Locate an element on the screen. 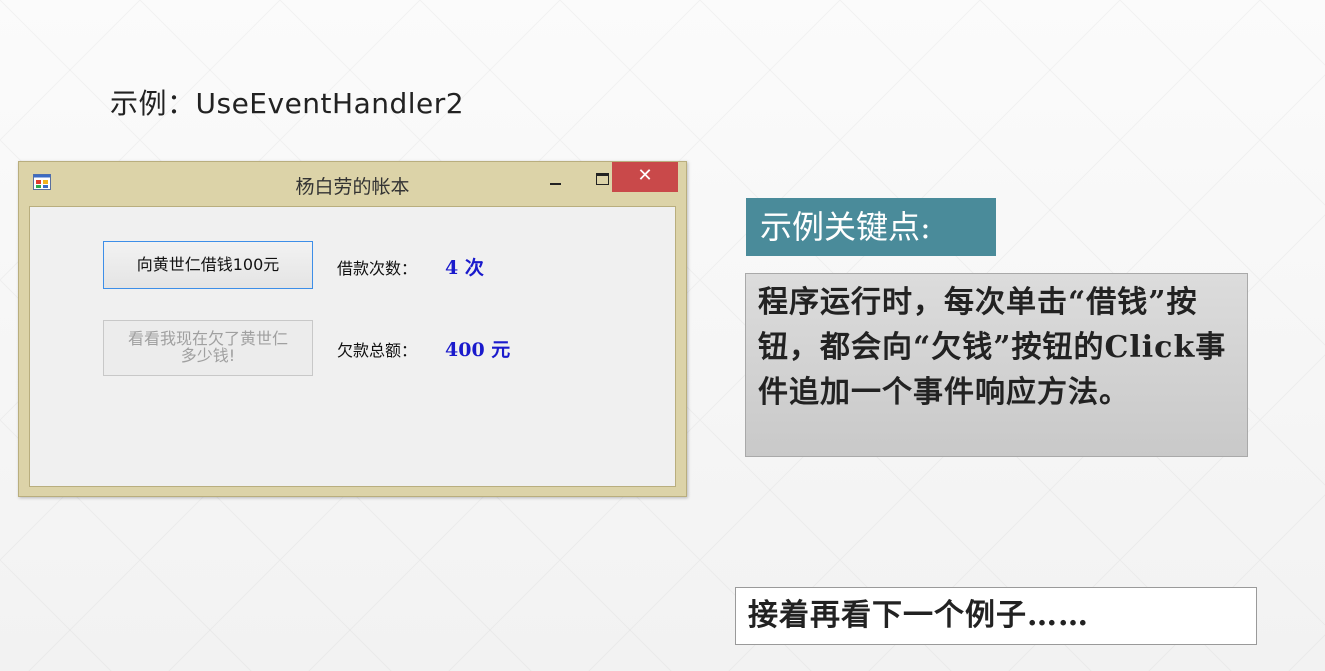 This screenshot has width=1325, height=671. borrow-money-button: 向黄世仁借钱100元 is located at coordinates (208, 265).